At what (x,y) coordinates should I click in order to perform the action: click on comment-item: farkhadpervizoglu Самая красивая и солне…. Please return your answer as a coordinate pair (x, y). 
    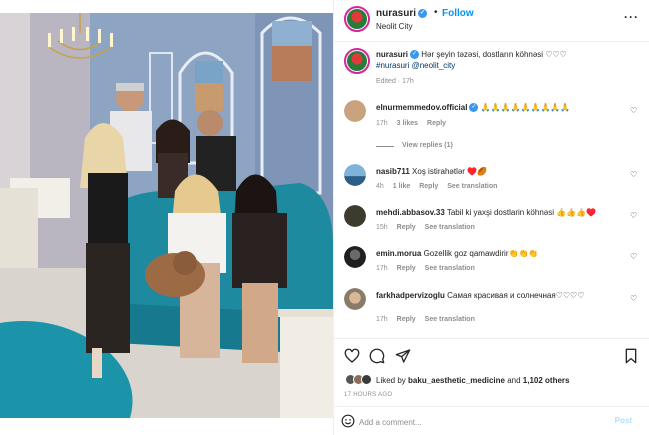
    Looking at the image, I should click on (480, 295).